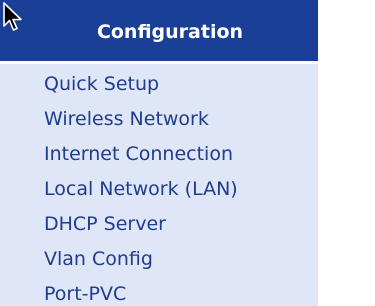 This screenshot has height=306, width=375. I want to click on menu-item-wireless-network: Wireless Network, so click(159, 119).